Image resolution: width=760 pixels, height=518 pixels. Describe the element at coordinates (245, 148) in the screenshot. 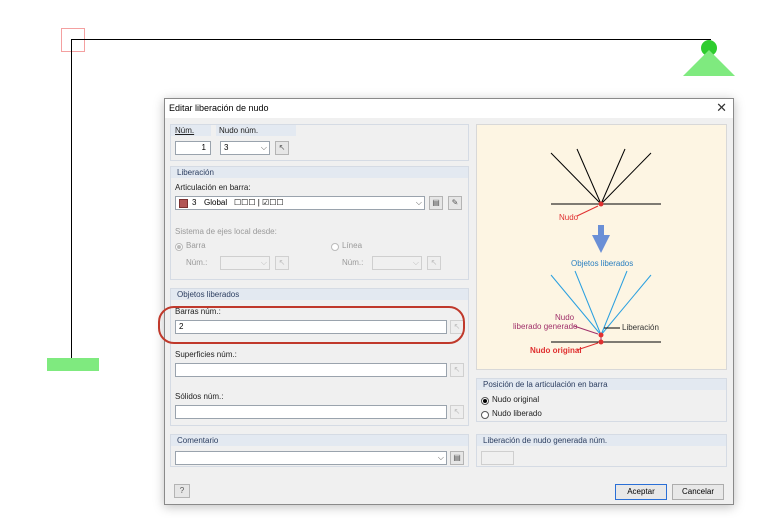

I see `node-num-select: 3 ⌵` at that location.